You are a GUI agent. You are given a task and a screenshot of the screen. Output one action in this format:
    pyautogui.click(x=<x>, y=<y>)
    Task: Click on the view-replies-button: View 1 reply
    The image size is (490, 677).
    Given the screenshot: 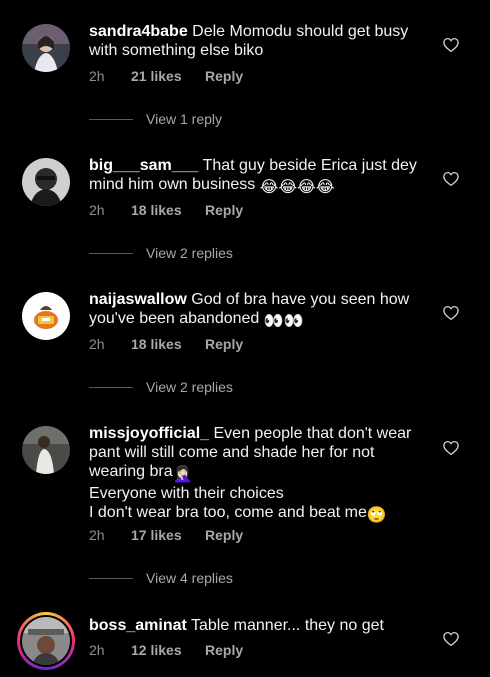 What is the action you would take?
    pyautogui.click(x=155, y=119)
    